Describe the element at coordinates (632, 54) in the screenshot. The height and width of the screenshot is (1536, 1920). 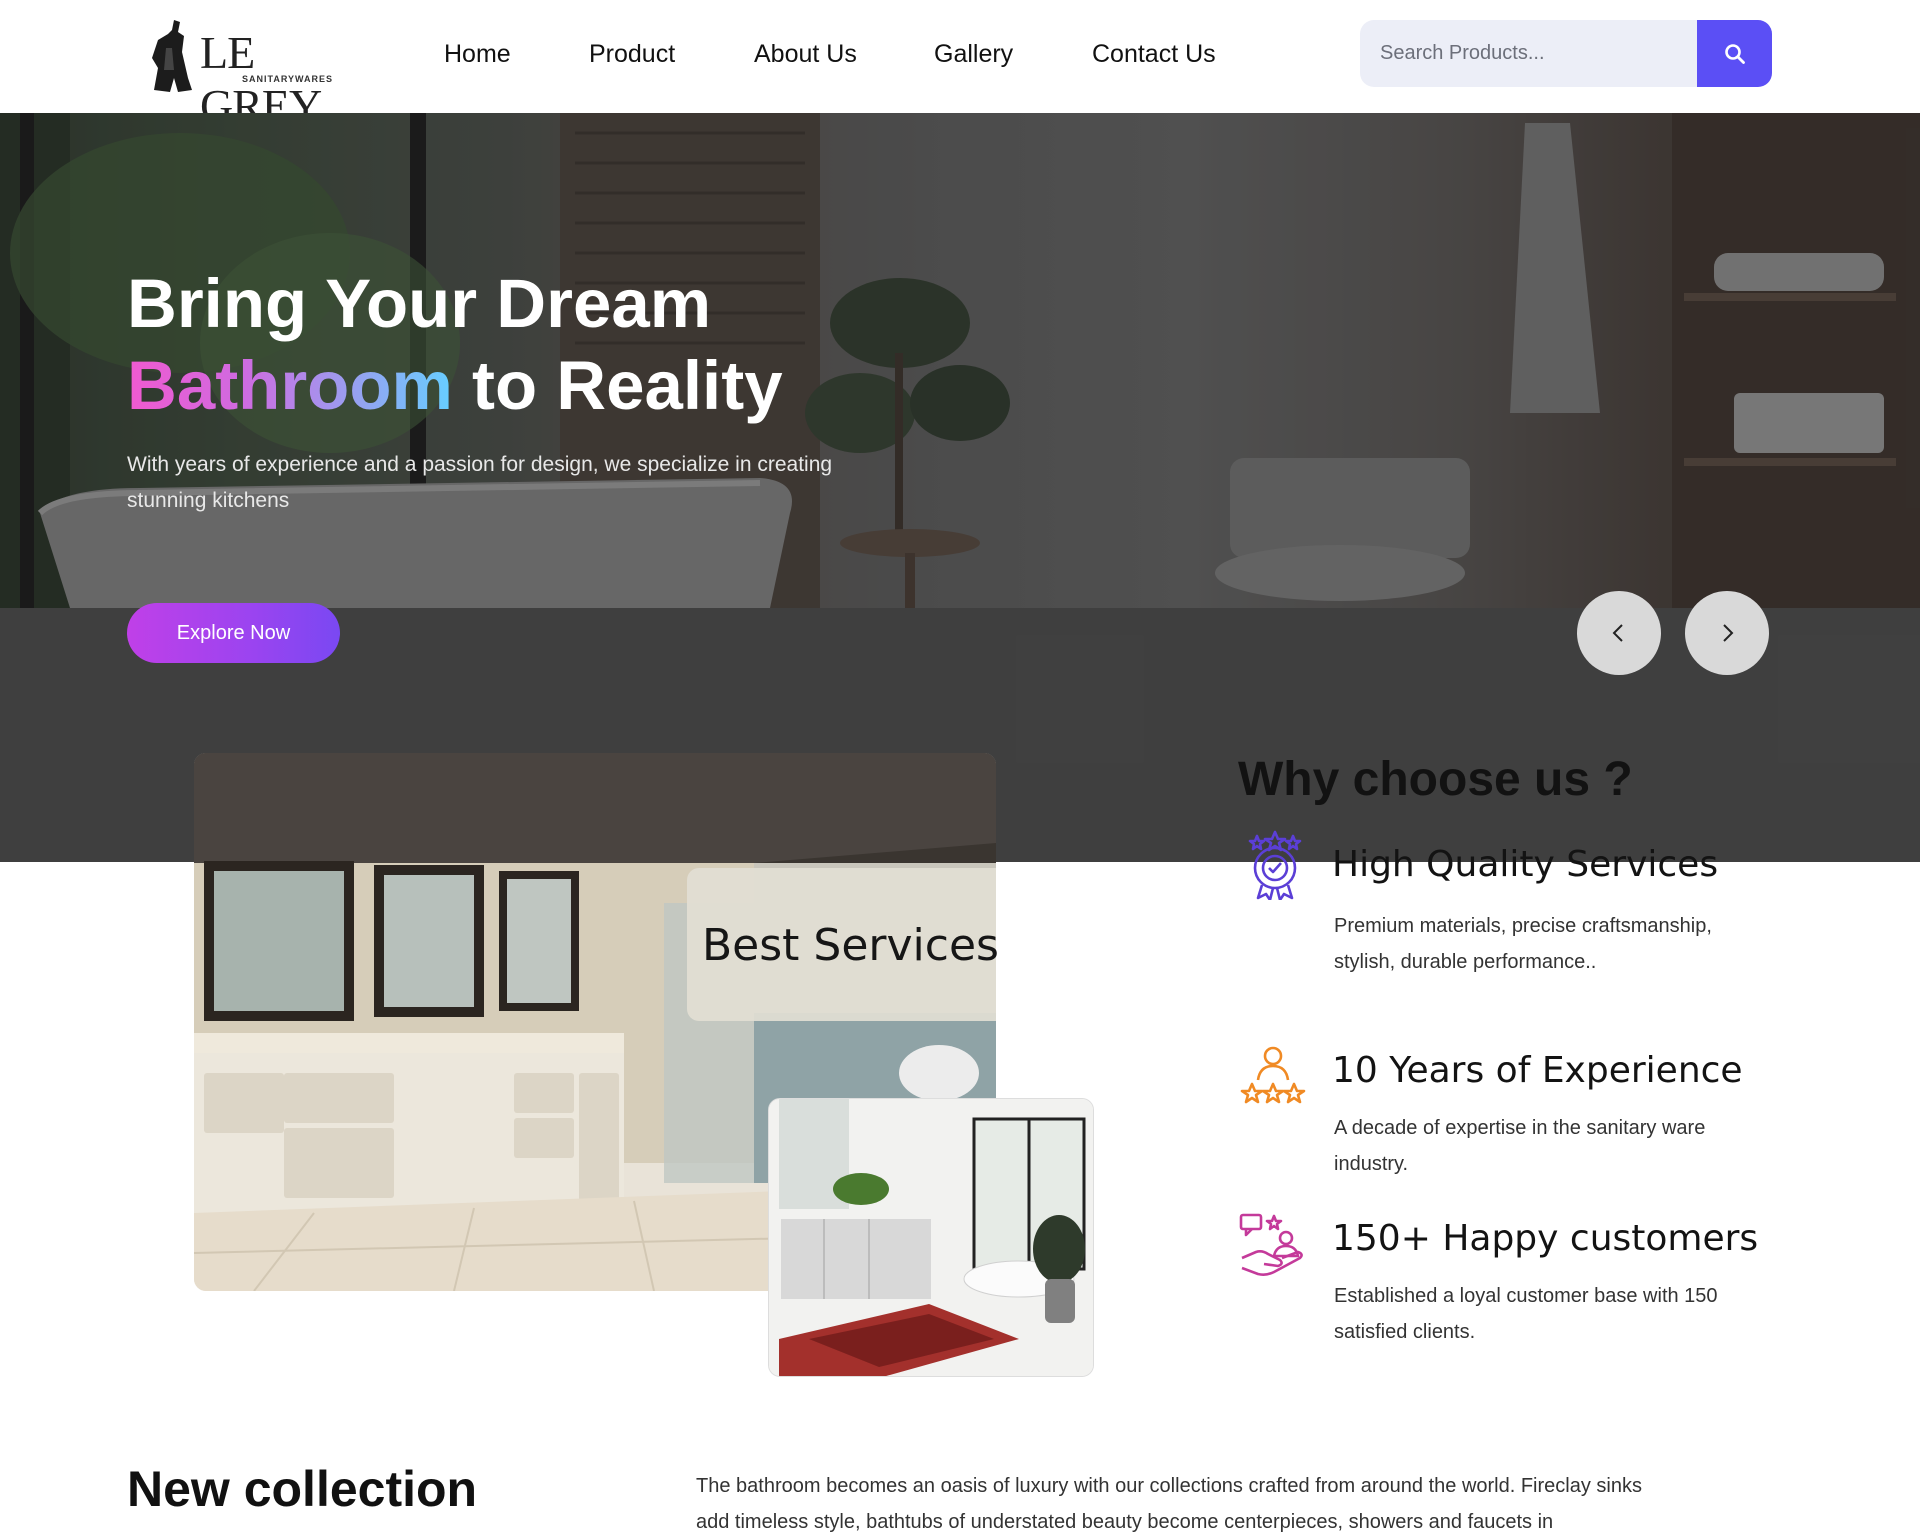
I see `nav-item-product: Product` at that location.